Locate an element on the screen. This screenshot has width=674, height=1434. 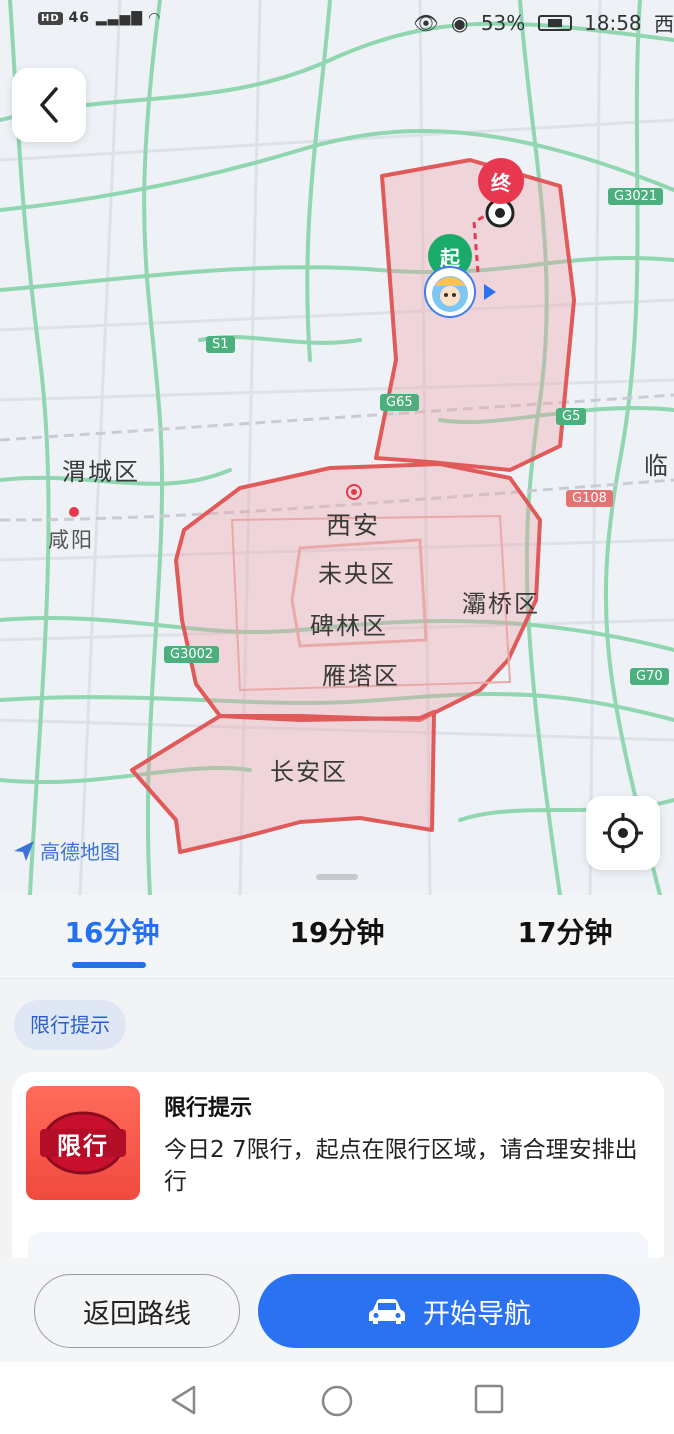
label-weicheng: 渭城区 is located at coordinates (101, 472).